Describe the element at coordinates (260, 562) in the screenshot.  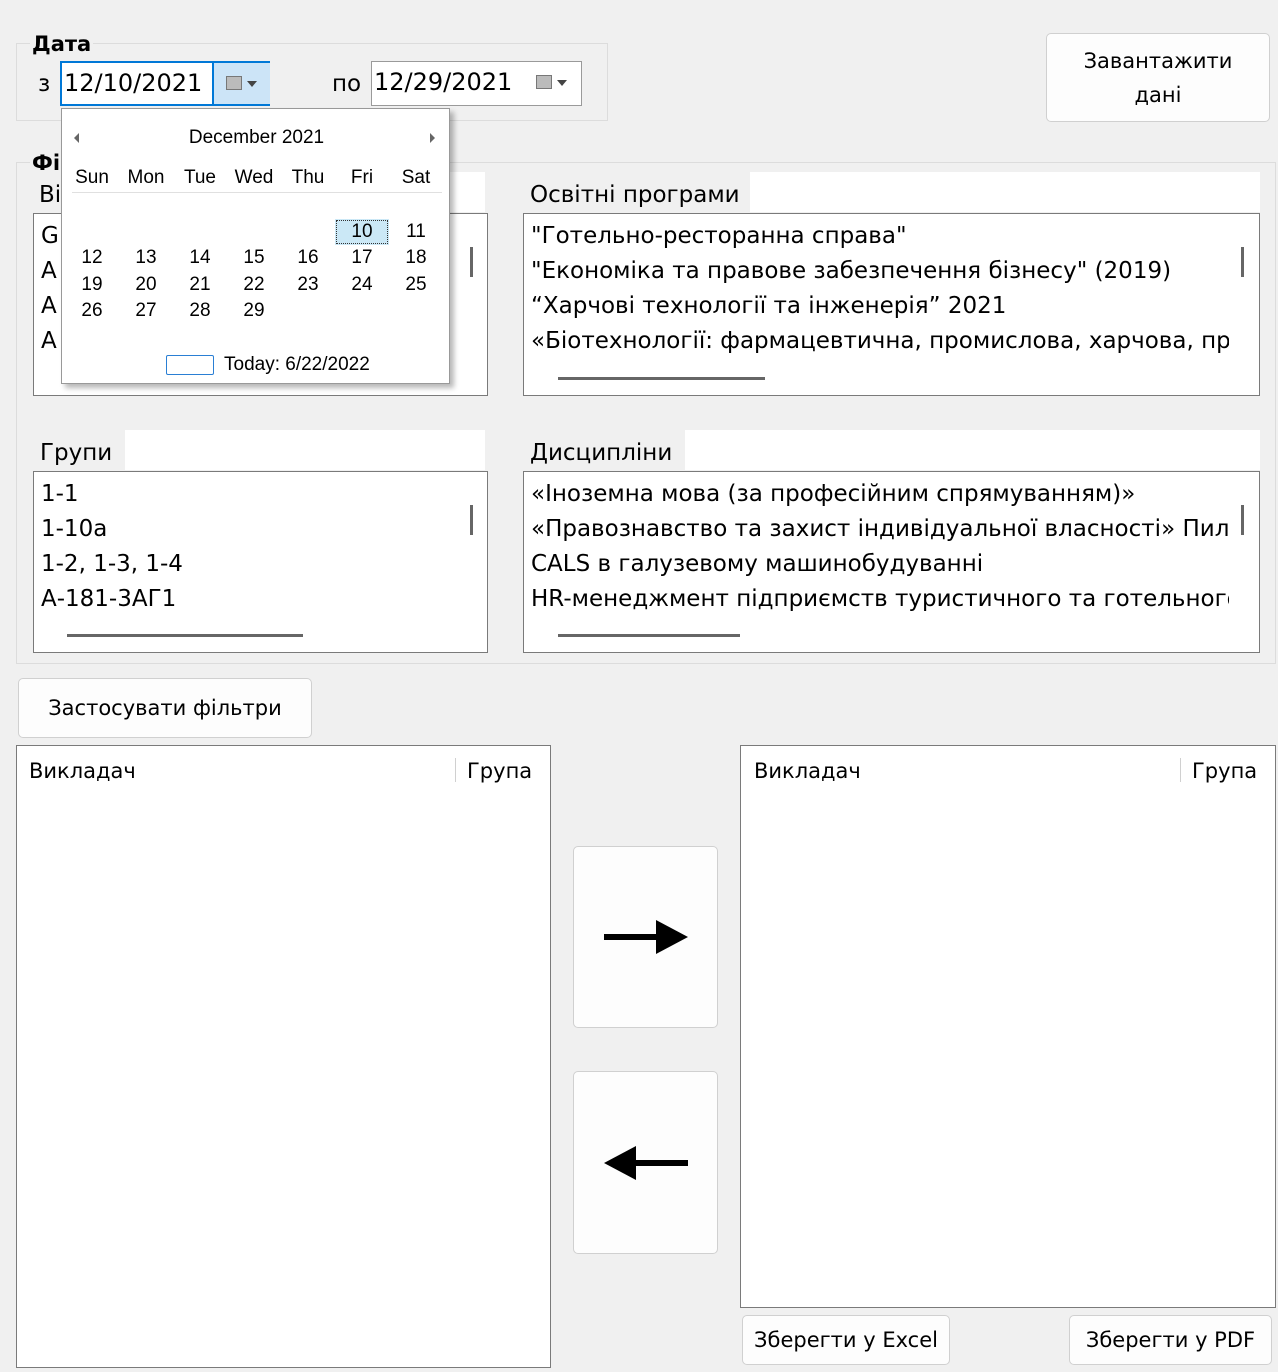
I see `groups-list: 1-1 1-10а 1-2, 1-3, 1-4 А-181-3АГ1` at that location.